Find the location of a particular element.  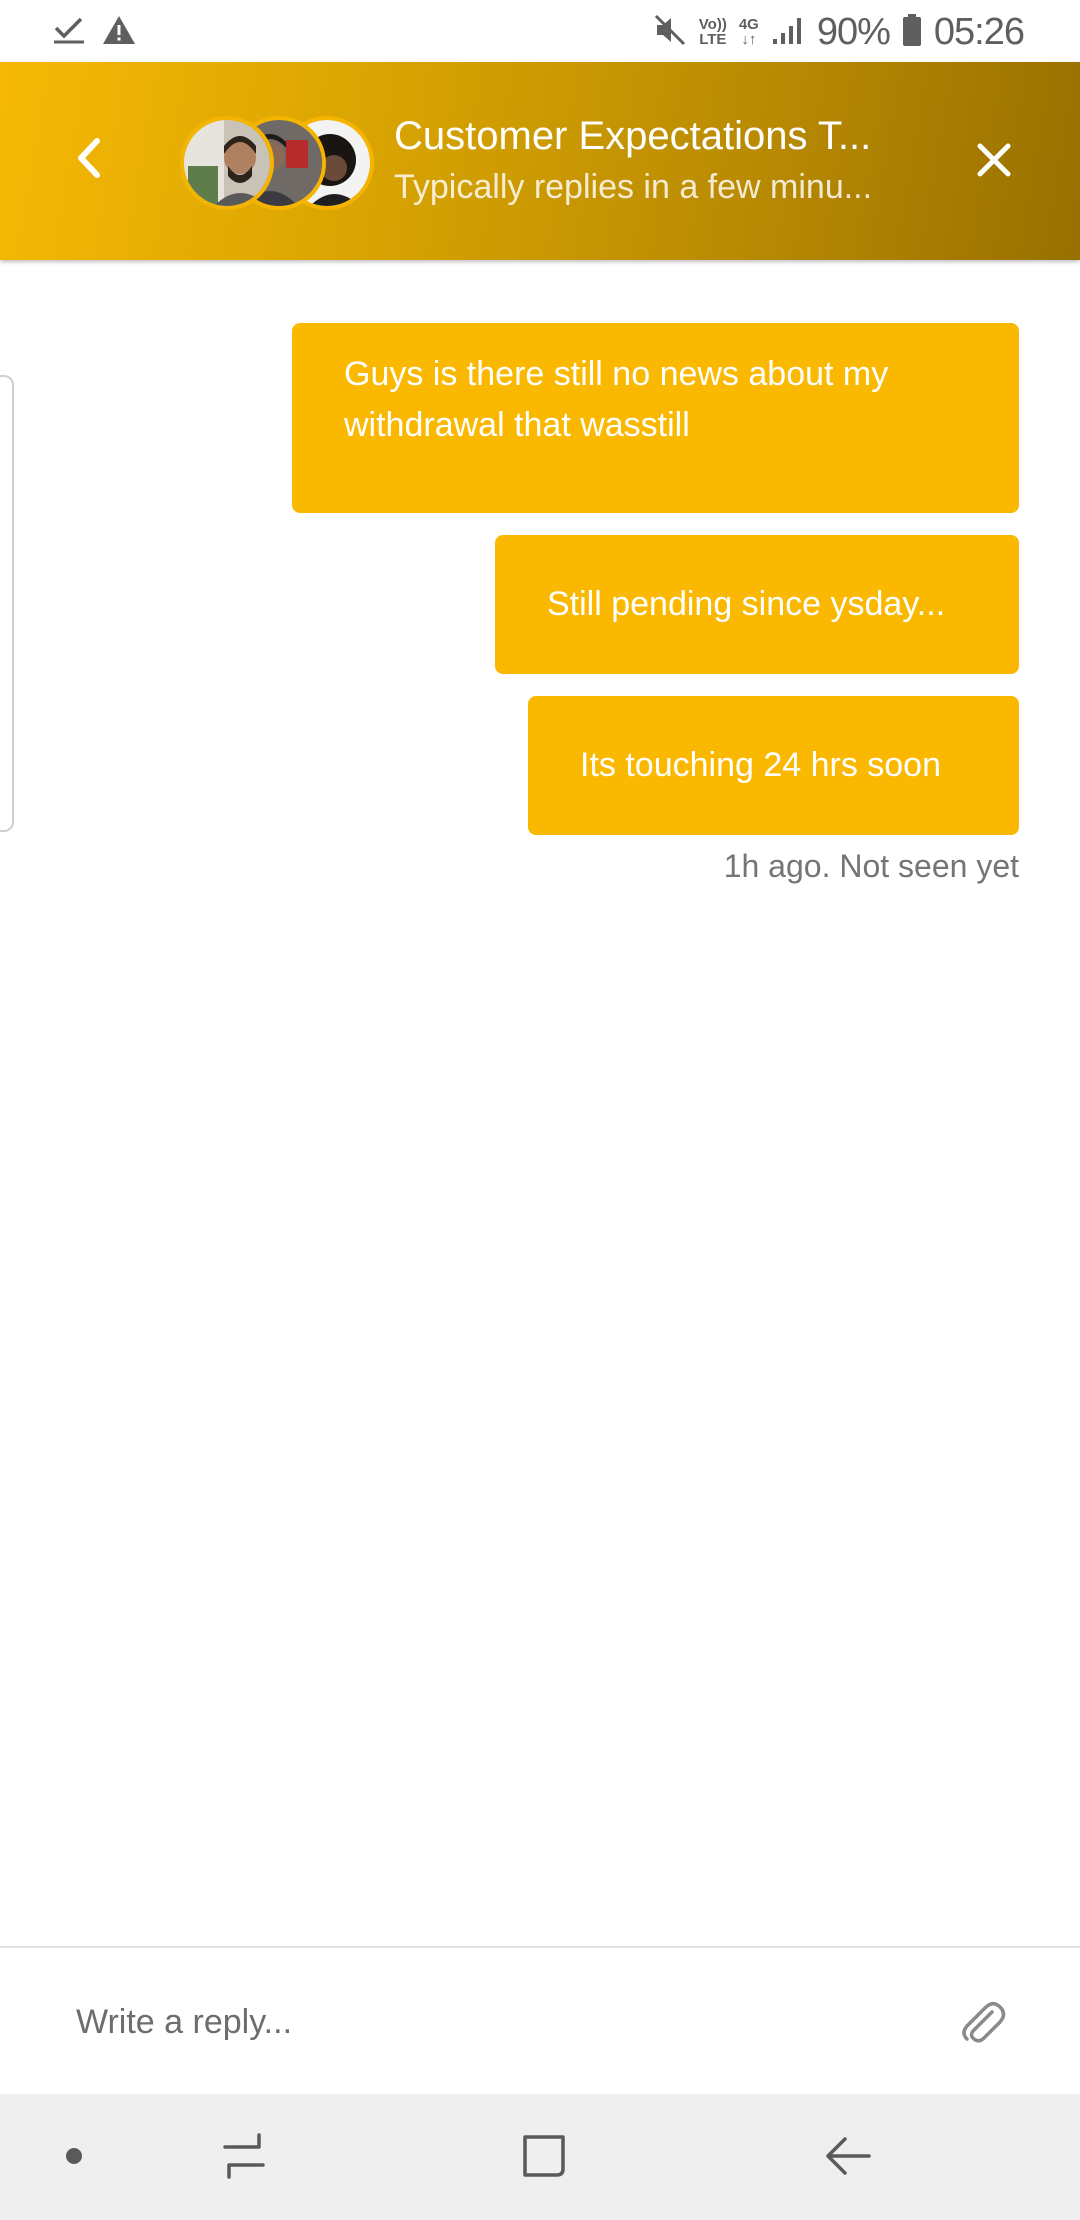

message-bubble: Its touching 24 hrs soon is located at coordinates (773, 765).